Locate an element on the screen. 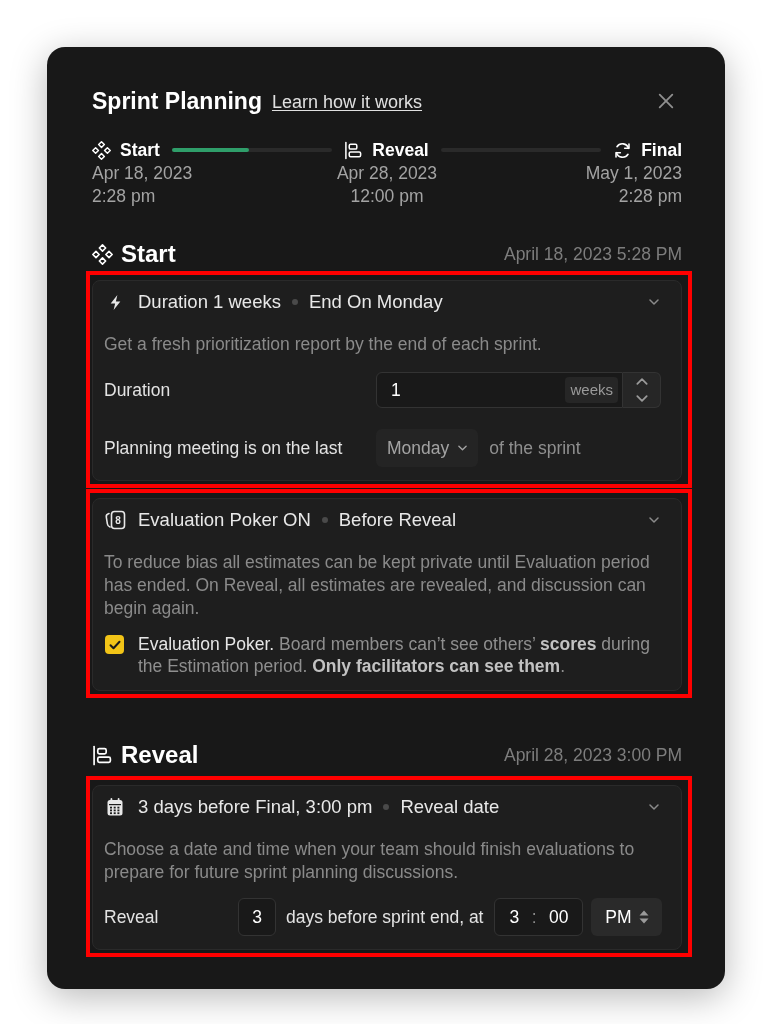  calendar-icon is located at coordinates (115, 807).